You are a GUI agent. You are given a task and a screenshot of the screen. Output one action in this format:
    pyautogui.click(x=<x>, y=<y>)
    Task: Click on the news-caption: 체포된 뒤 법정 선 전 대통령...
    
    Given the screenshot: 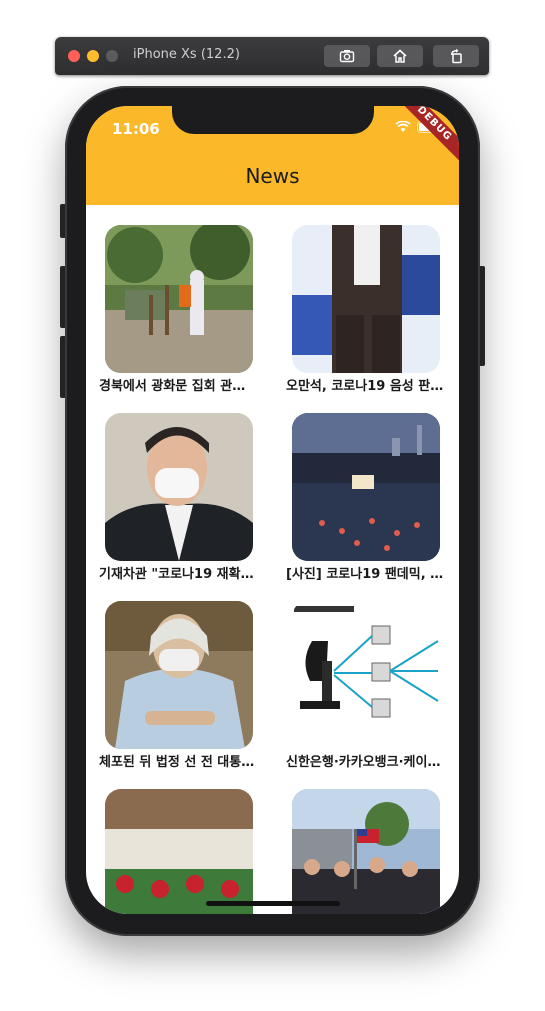 What is the action you would take?
    pyautogui.click(x=178, y=760)
    